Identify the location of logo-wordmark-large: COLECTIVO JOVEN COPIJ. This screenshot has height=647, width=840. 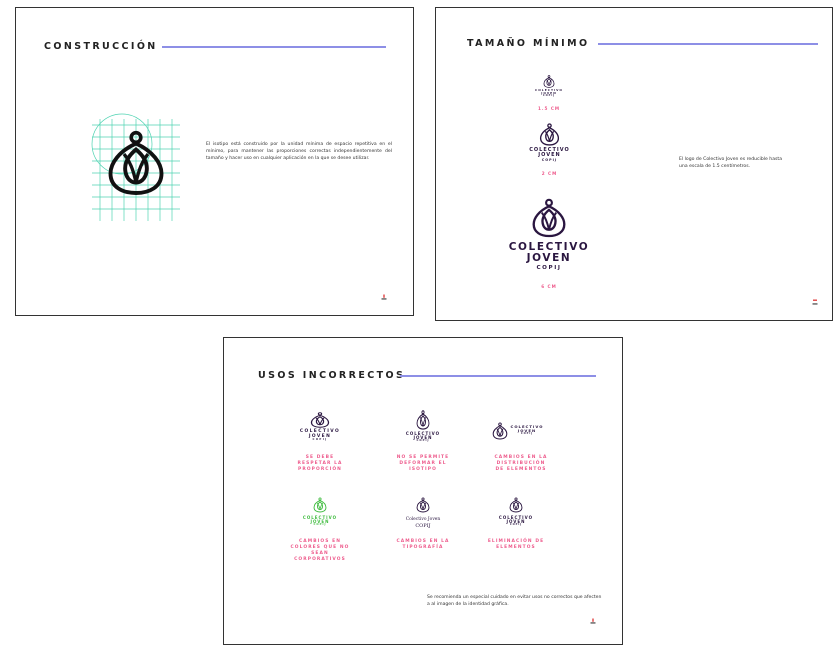
(549, 256).